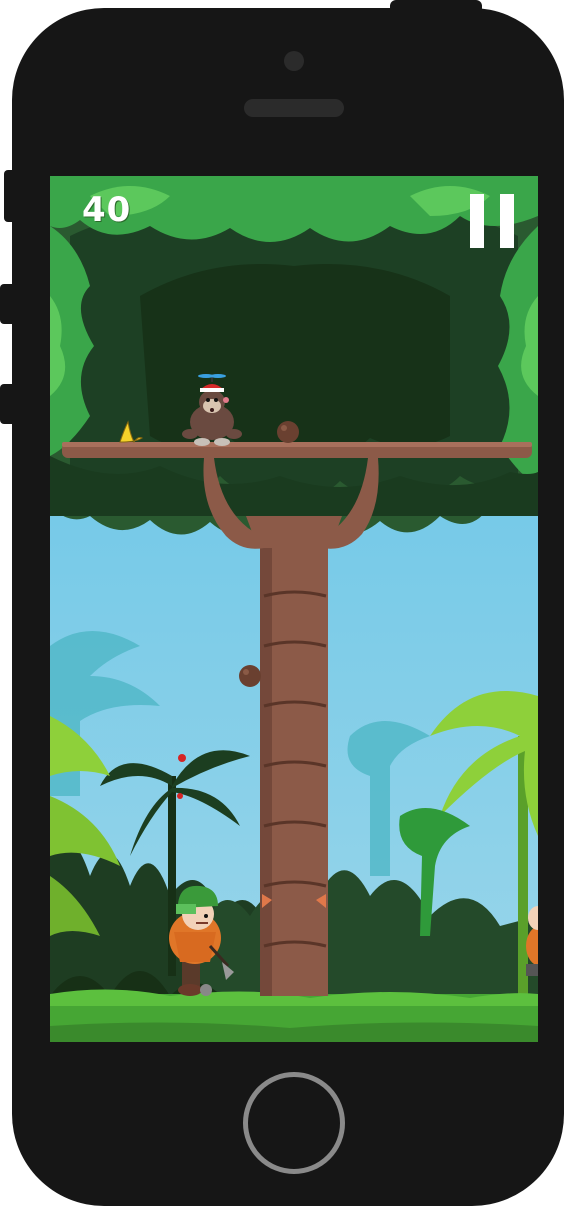  Describe the element at coordinates (250, 676) in the screenshot. I see `falling-coconut-icon` at that location.